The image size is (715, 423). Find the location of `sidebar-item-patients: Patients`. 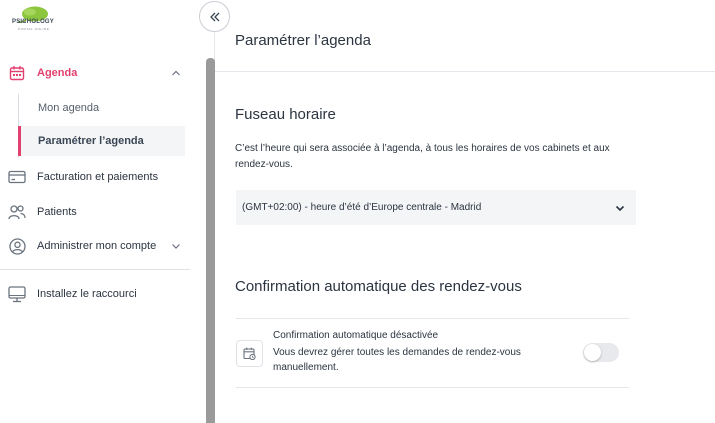

sidebar-item-patients: Patients is located at coordinates (95, 212).